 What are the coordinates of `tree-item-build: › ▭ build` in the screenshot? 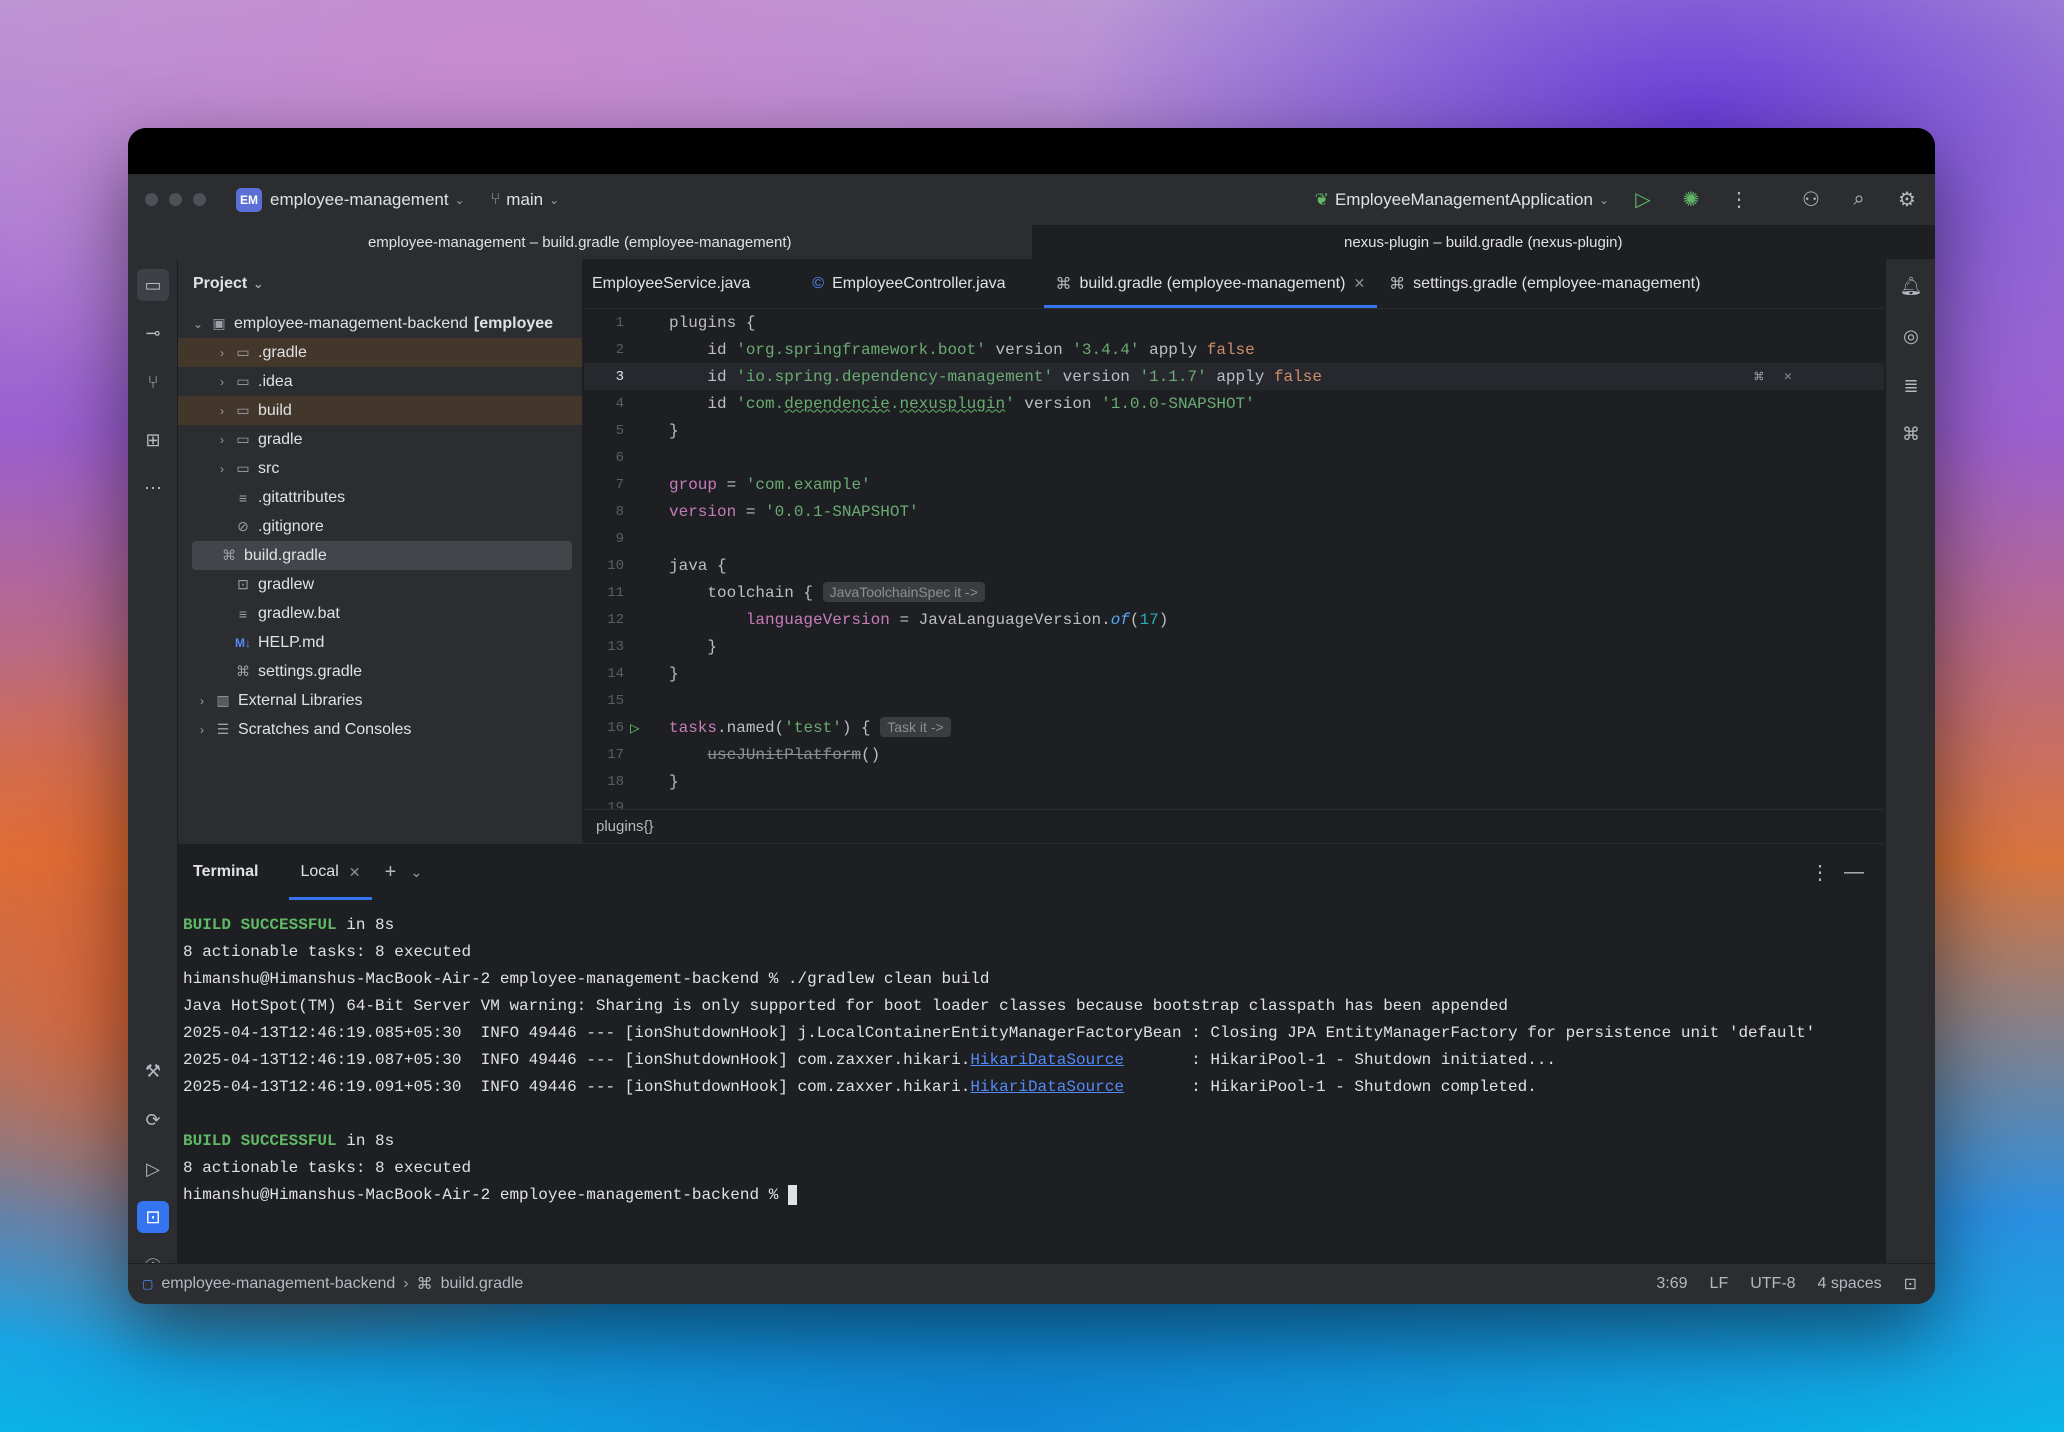 It's located at (380, 410).